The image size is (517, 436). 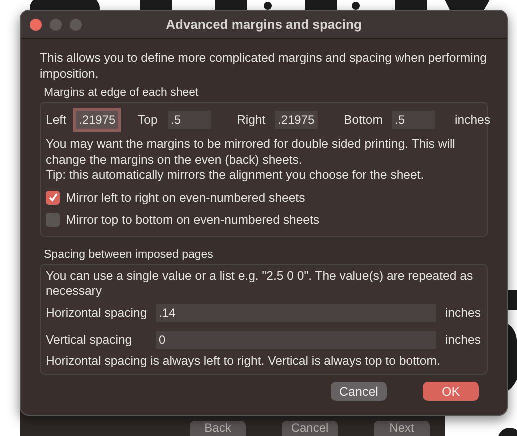 What do you see at coordinates (90, 340) in the screenshot?
I see `field-label: Vertical spacing` at bounding box center [90, 340].